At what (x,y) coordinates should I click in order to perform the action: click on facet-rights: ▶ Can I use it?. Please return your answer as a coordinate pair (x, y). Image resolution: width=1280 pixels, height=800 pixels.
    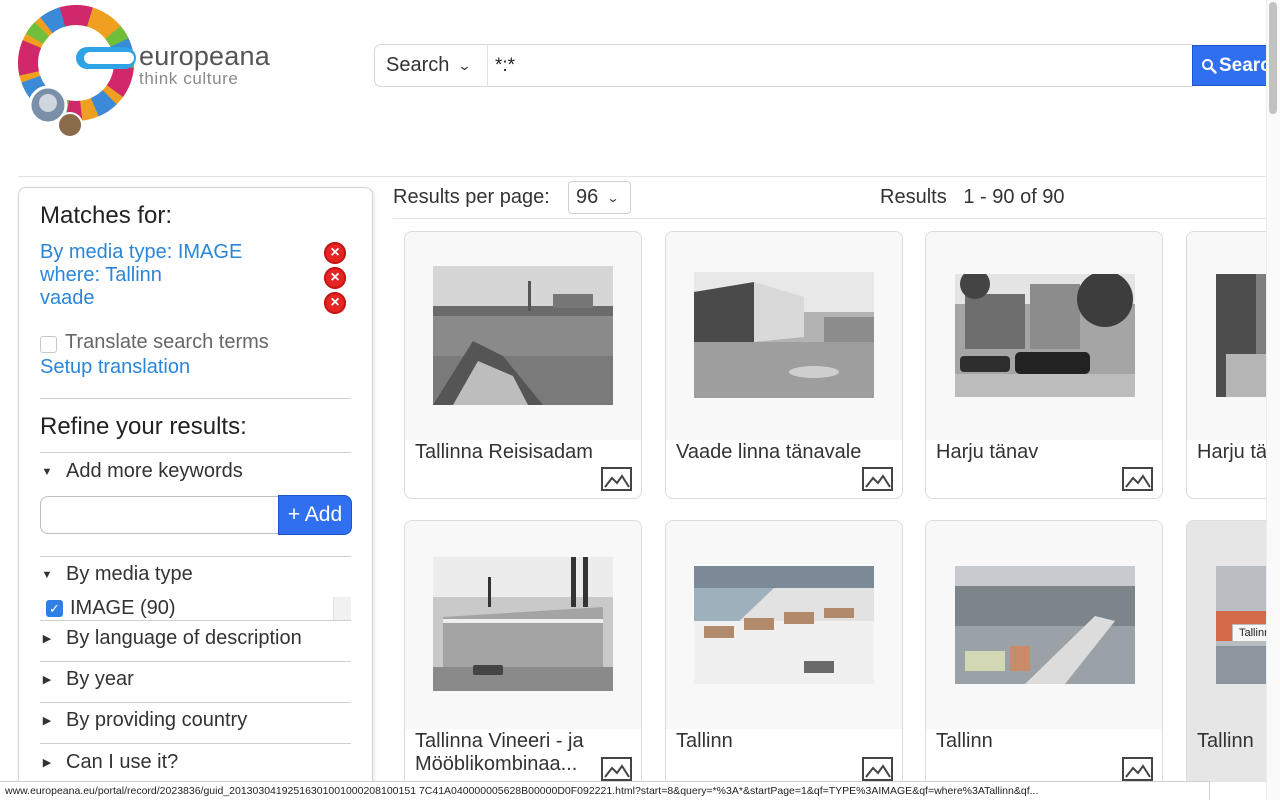
    Looking at the image, I should click on (110, 762).